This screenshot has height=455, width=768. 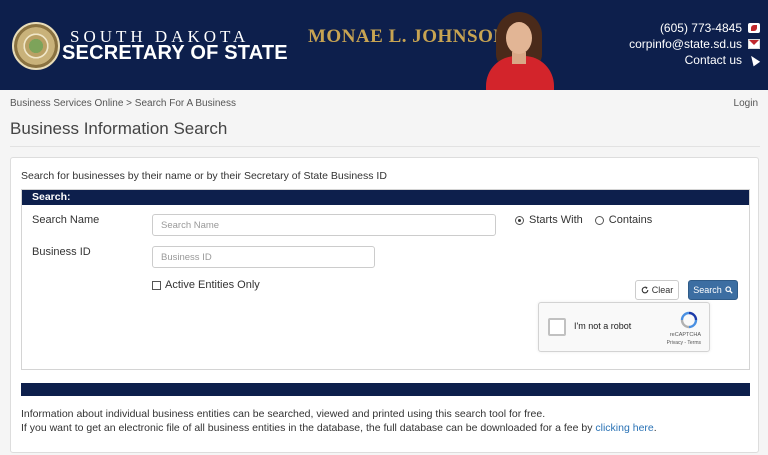 I want to click on mail-icon, so click(x=754, y=44).